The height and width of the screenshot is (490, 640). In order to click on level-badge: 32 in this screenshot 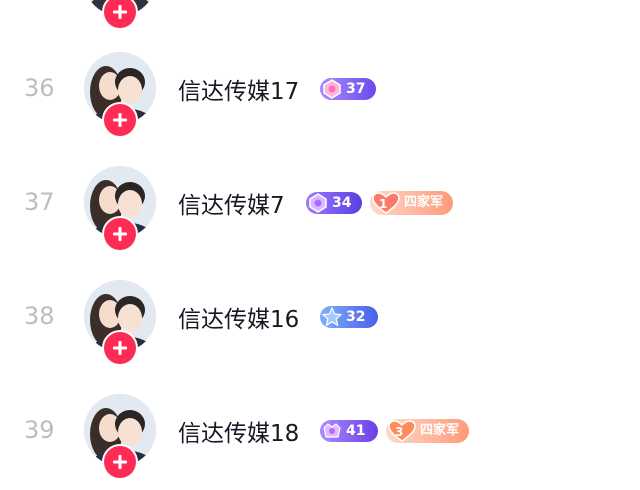, I will do `click(349, 317)`.